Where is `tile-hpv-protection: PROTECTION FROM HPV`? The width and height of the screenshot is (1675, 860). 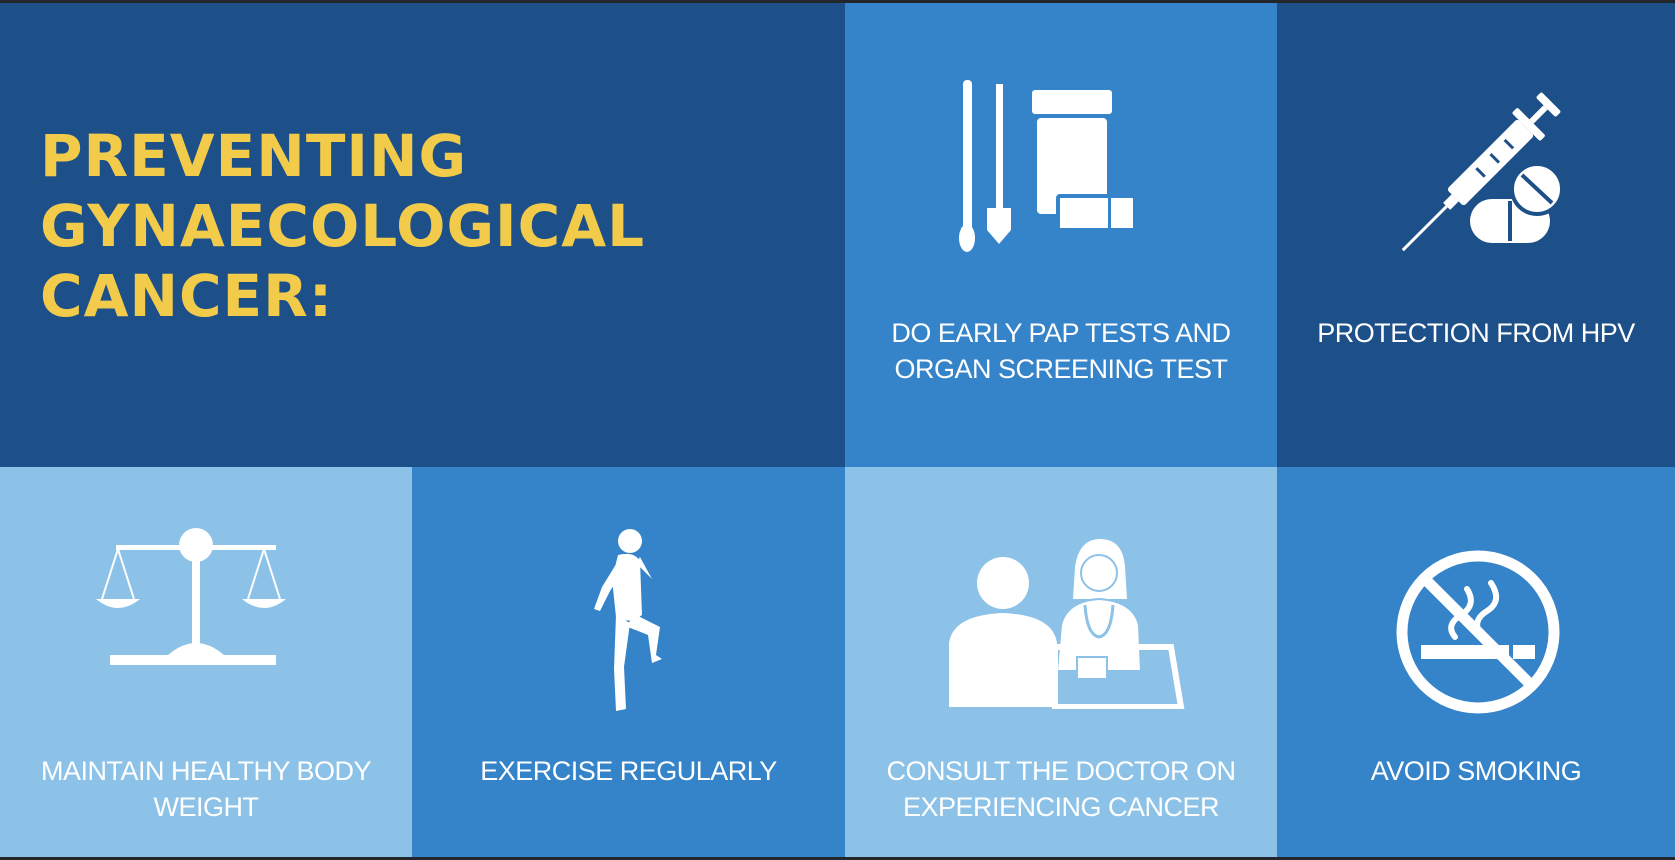 tile-hpv-protection: PROTECTION FROM HPV is located at coordinates (1476, 235).